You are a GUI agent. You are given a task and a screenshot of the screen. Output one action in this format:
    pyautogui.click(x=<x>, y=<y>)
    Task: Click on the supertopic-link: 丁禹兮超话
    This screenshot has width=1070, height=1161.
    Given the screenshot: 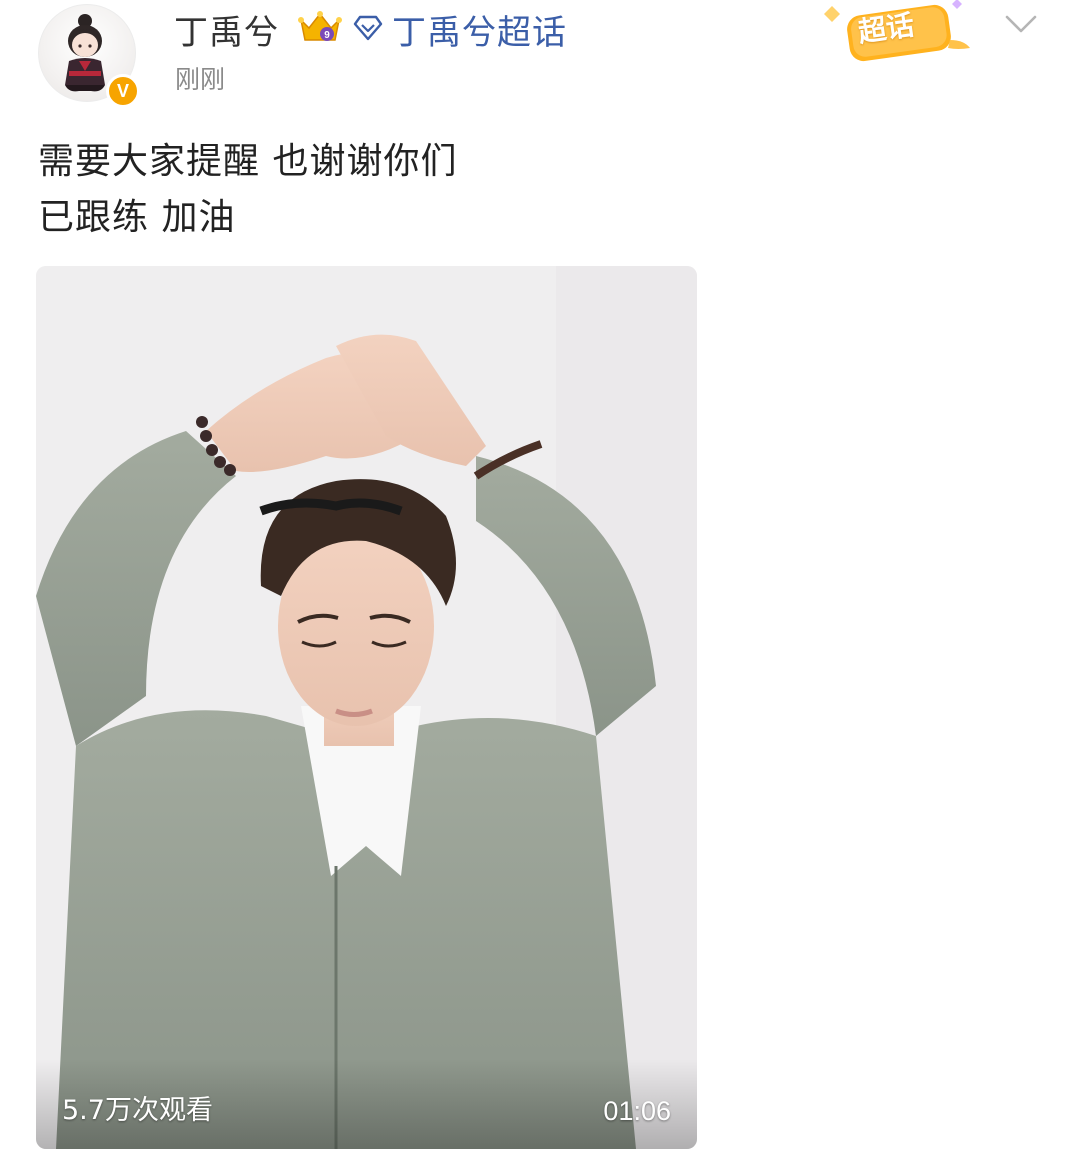 What is the action you would take?
    pyautogui.click(x=479, y=29)
    